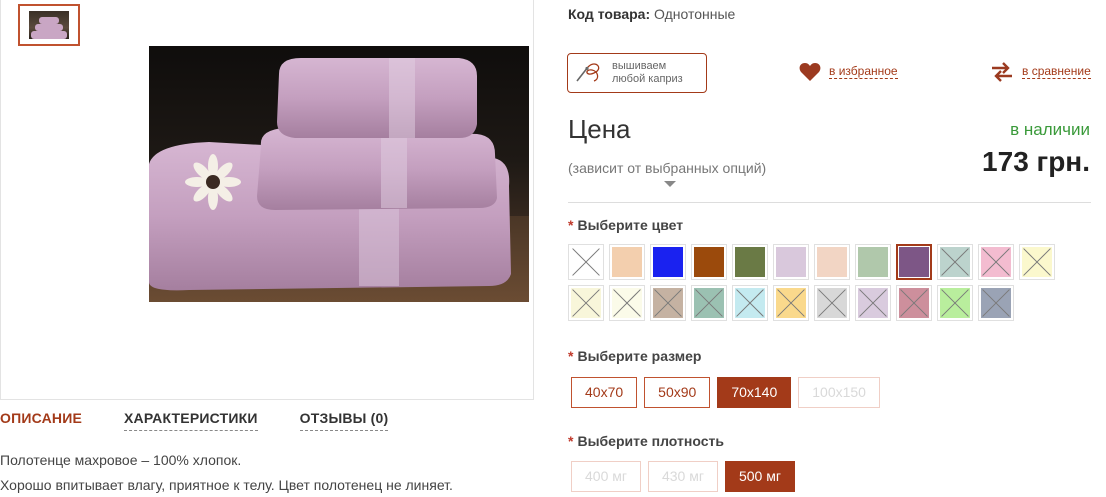 The image size is (1106, 497). Describe the element at coordinates (1036, 161) in the screenshot. I see `product-price: 173 грн.` at that location.